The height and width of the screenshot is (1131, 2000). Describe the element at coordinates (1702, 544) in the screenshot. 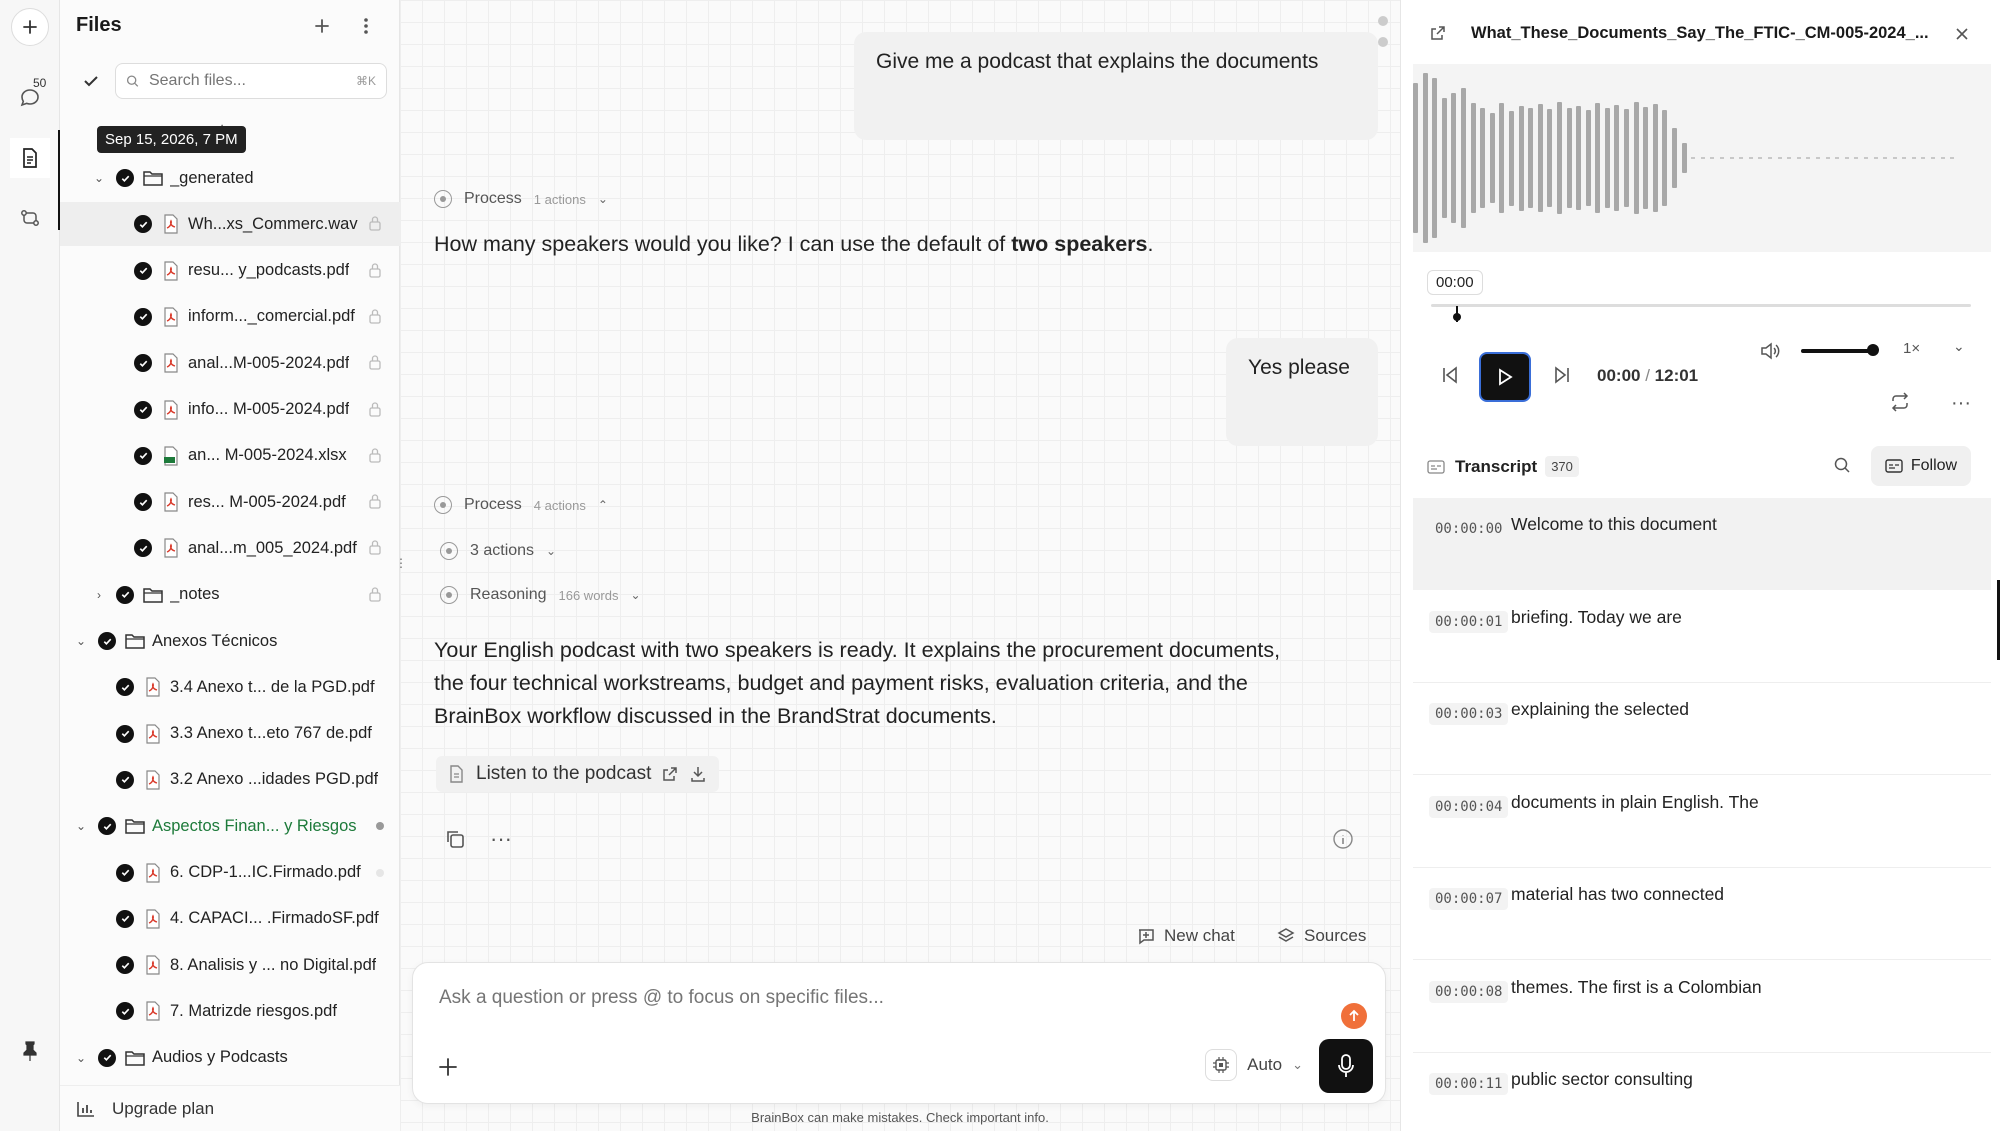

I see `transcript-row: 00:00:00 Welcome to this document` at that location.